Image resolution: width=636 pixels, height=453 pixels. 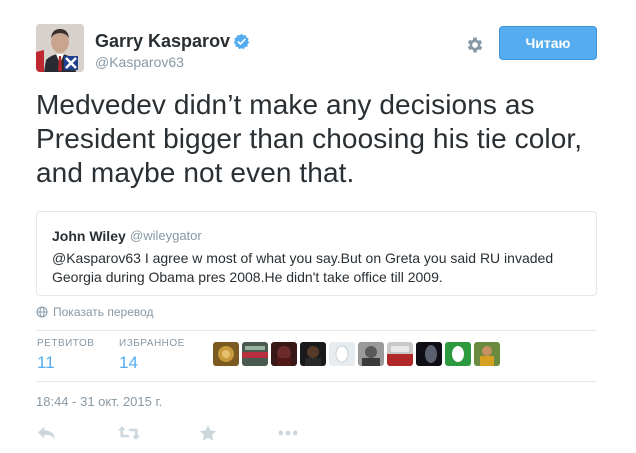 What do you see at coordinates (166, 235) in the screenshot?
I see `quoted-author-handle: @wileygator` at bounding box center [166, 235].